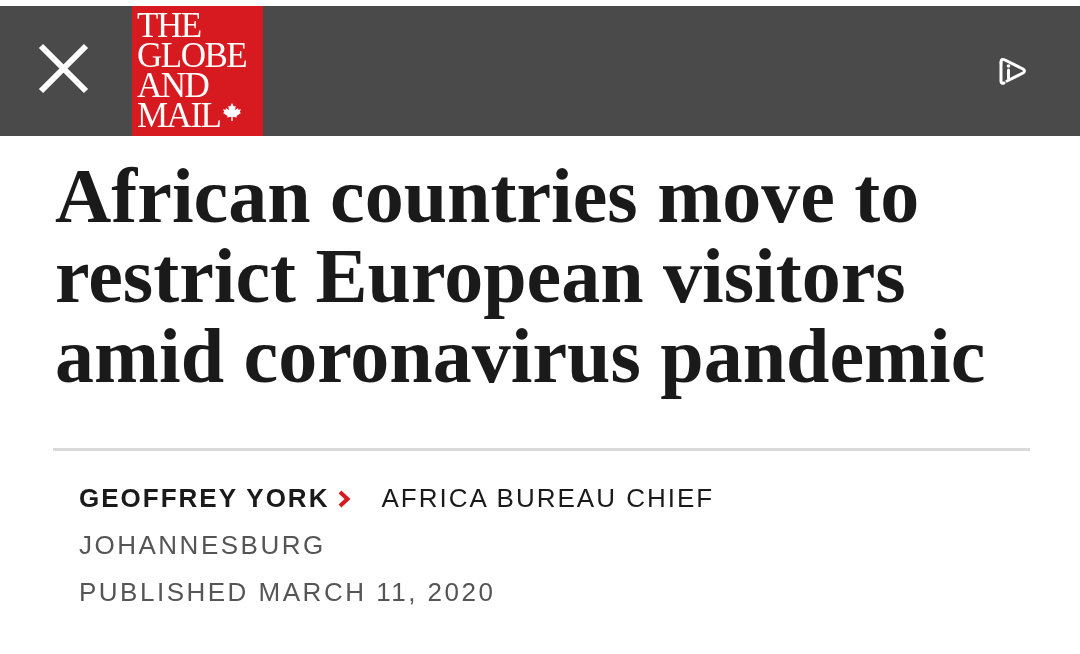 The image size is (1080, 654). I want to click on author-role: AFRICA BUREAU CHIEF, so click(548, 498).